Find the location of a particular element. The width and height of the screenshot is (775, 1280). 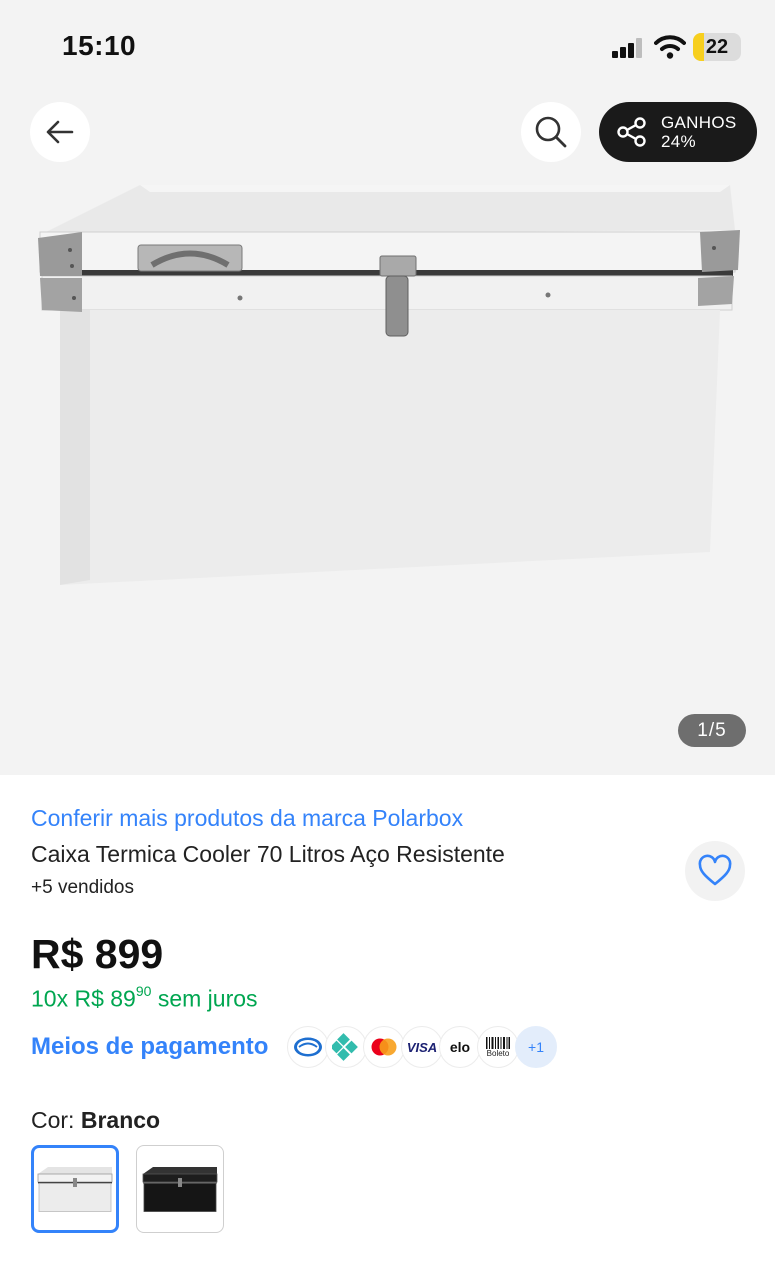

color-label: Cor: Branco is located at coordinates (95, 1120).